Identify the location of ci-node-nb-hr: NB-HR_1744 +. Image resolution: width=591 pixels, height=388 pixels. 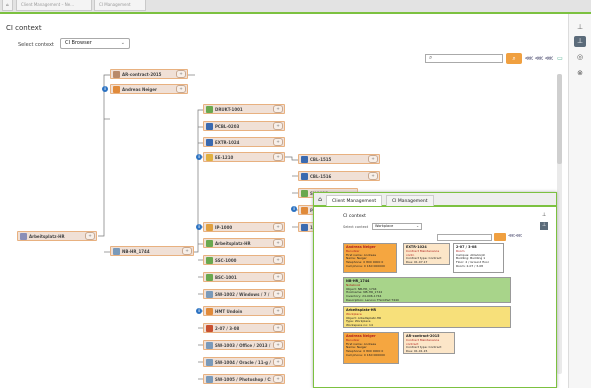
(152, 251).